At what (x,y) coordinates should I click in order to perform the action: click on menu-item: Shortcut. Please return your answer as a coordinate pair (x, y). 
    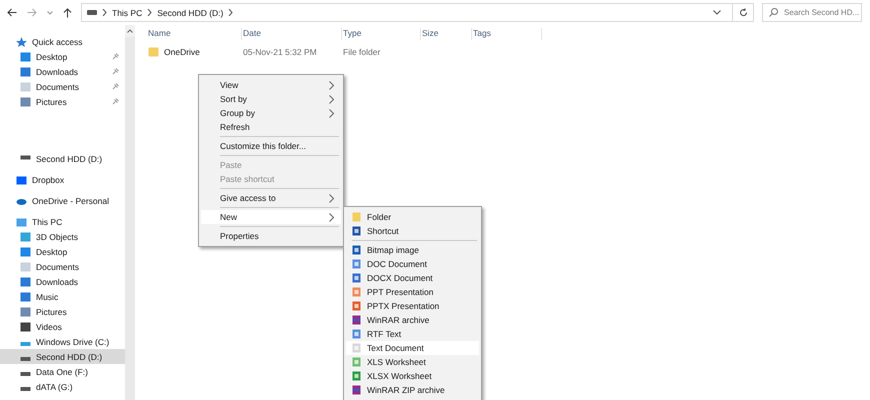
    Looking at the image, I should click on (412, 231).